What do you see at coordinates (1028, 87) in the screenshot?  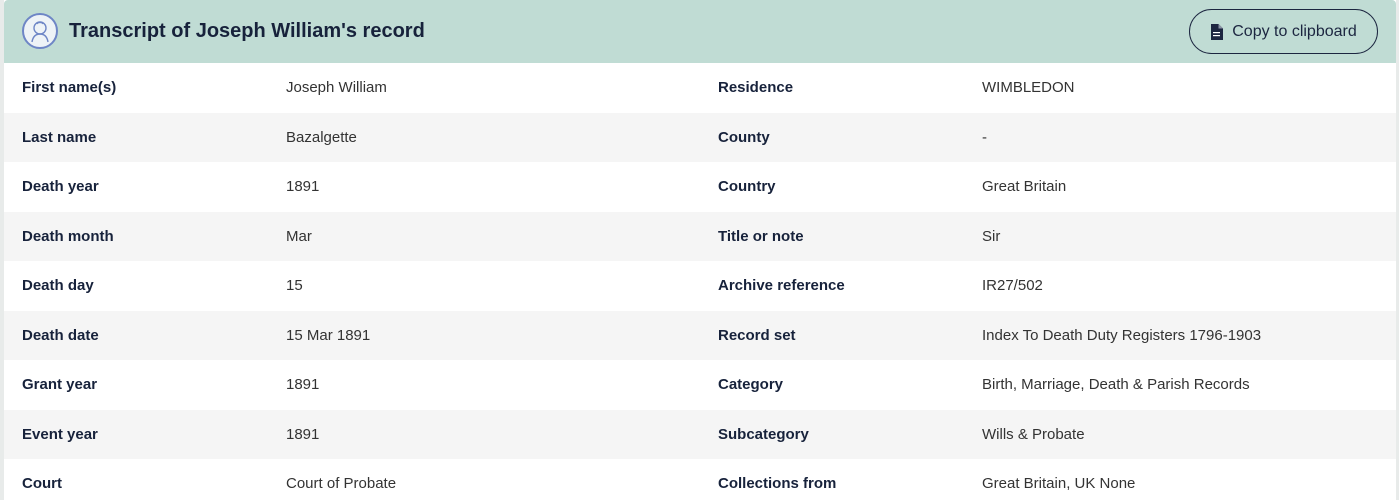 I see `field-value: WIMBLEDON` at bounding box center [1028, 87].